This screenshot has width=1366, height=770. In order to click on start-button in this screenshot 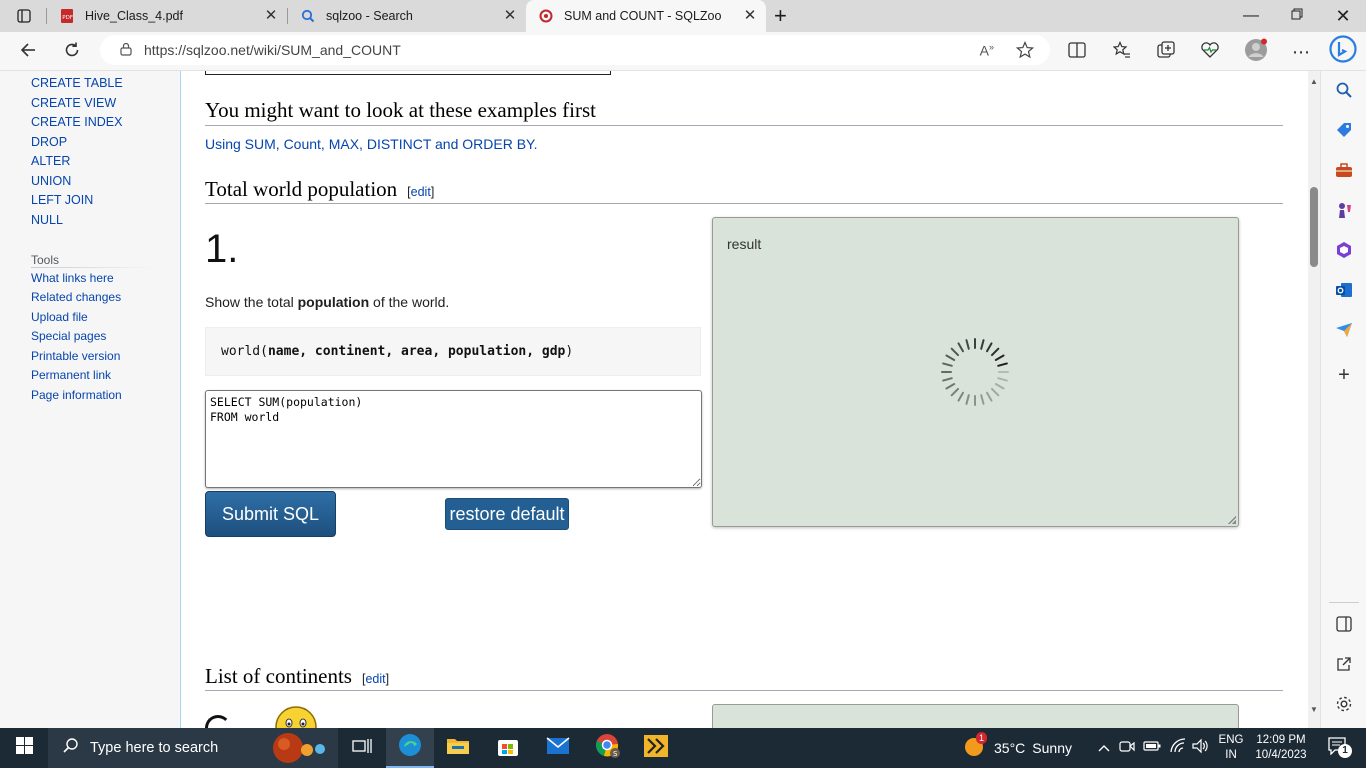, I will do `click(24, 748)`.